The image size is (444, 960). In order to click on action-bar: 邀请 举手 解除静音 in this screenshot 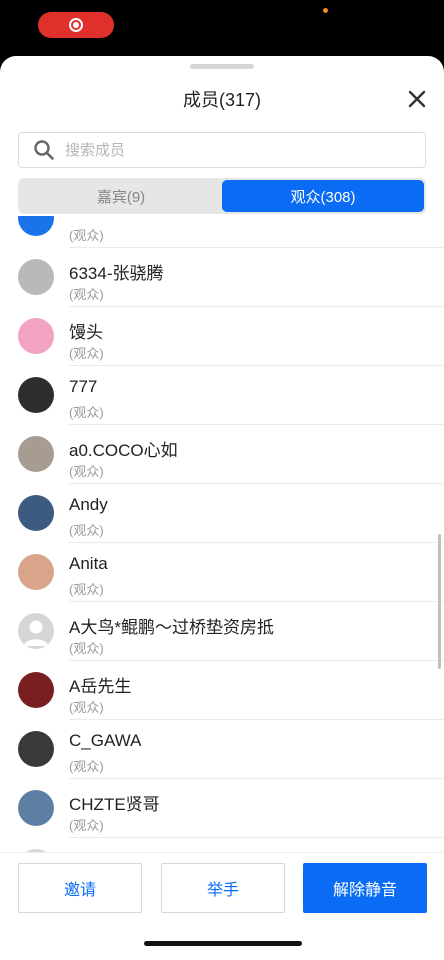, I will do `click(222, 906)`.